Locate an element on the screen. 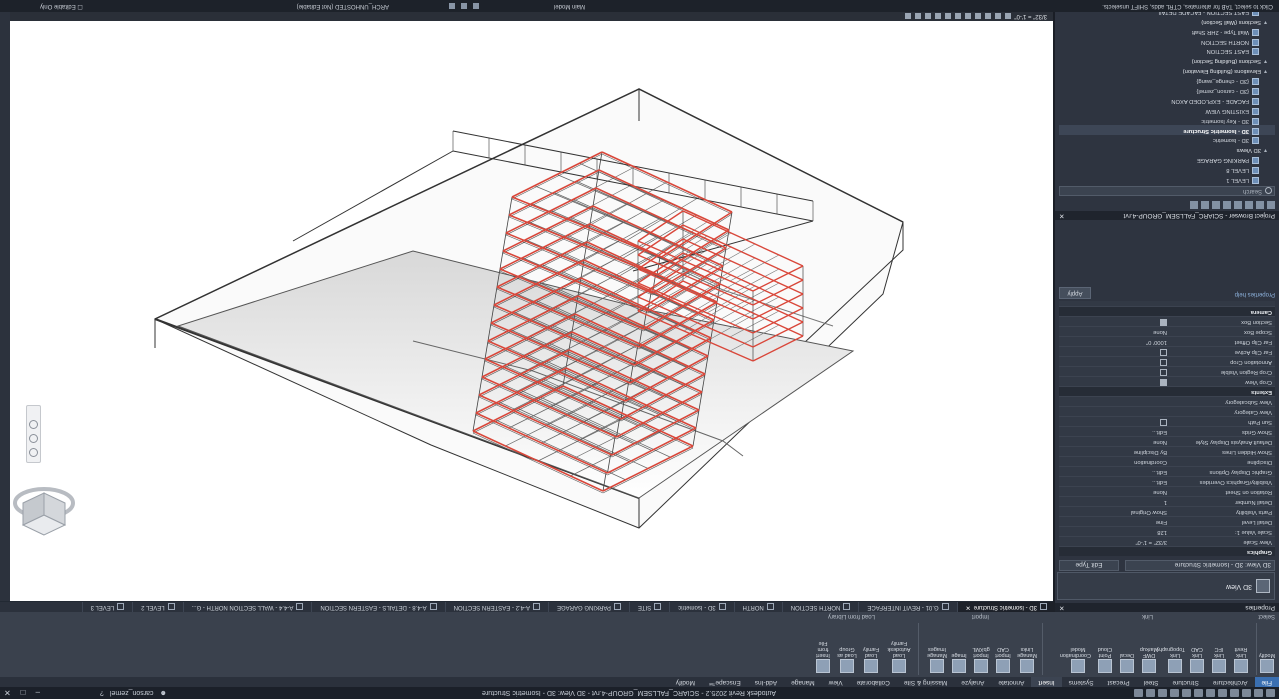 The image size is (1279, 699). link-ifc-button: Link IFC is located at coordinates (1219, 659).